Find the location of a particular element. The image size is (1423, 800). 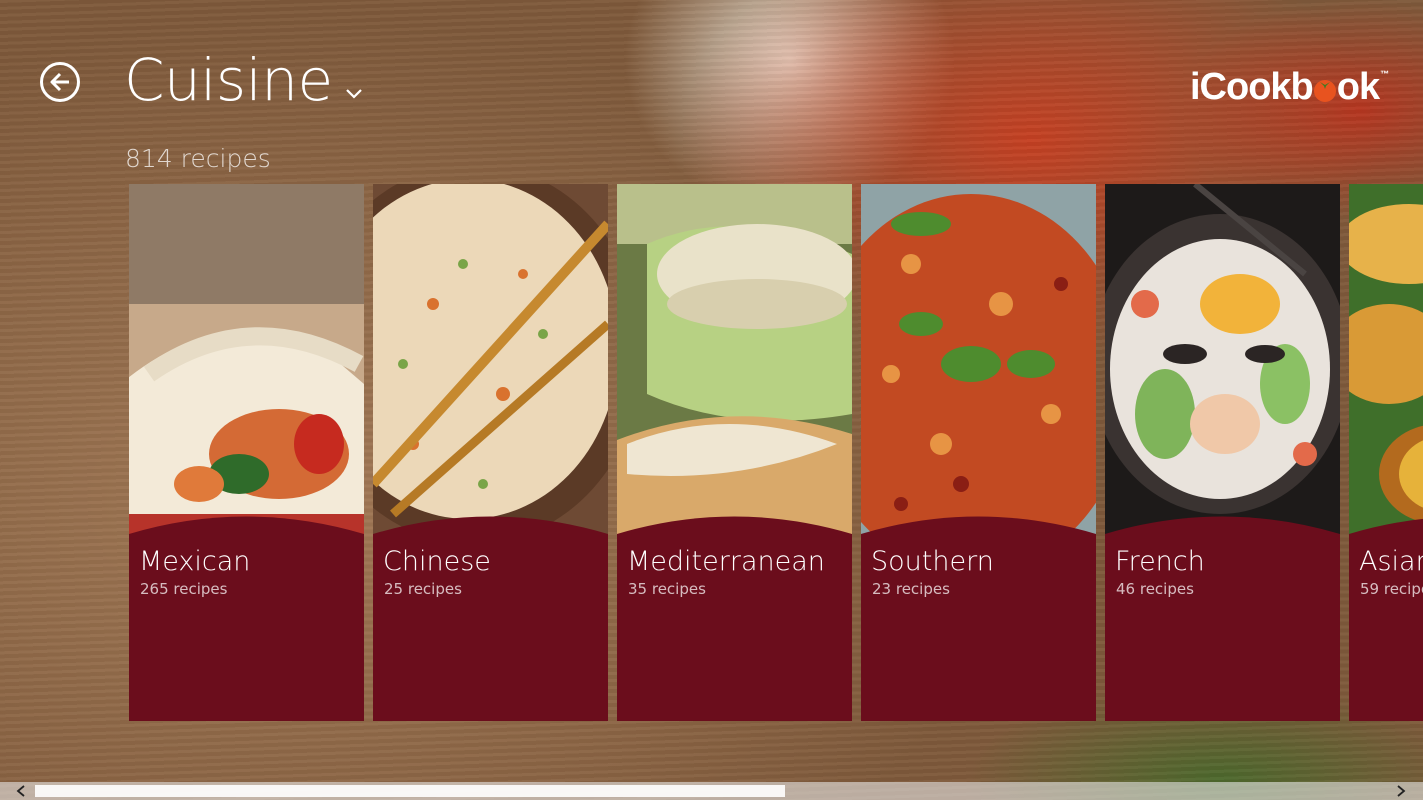

chevron-down-icon is located at coordinates (353, 94).